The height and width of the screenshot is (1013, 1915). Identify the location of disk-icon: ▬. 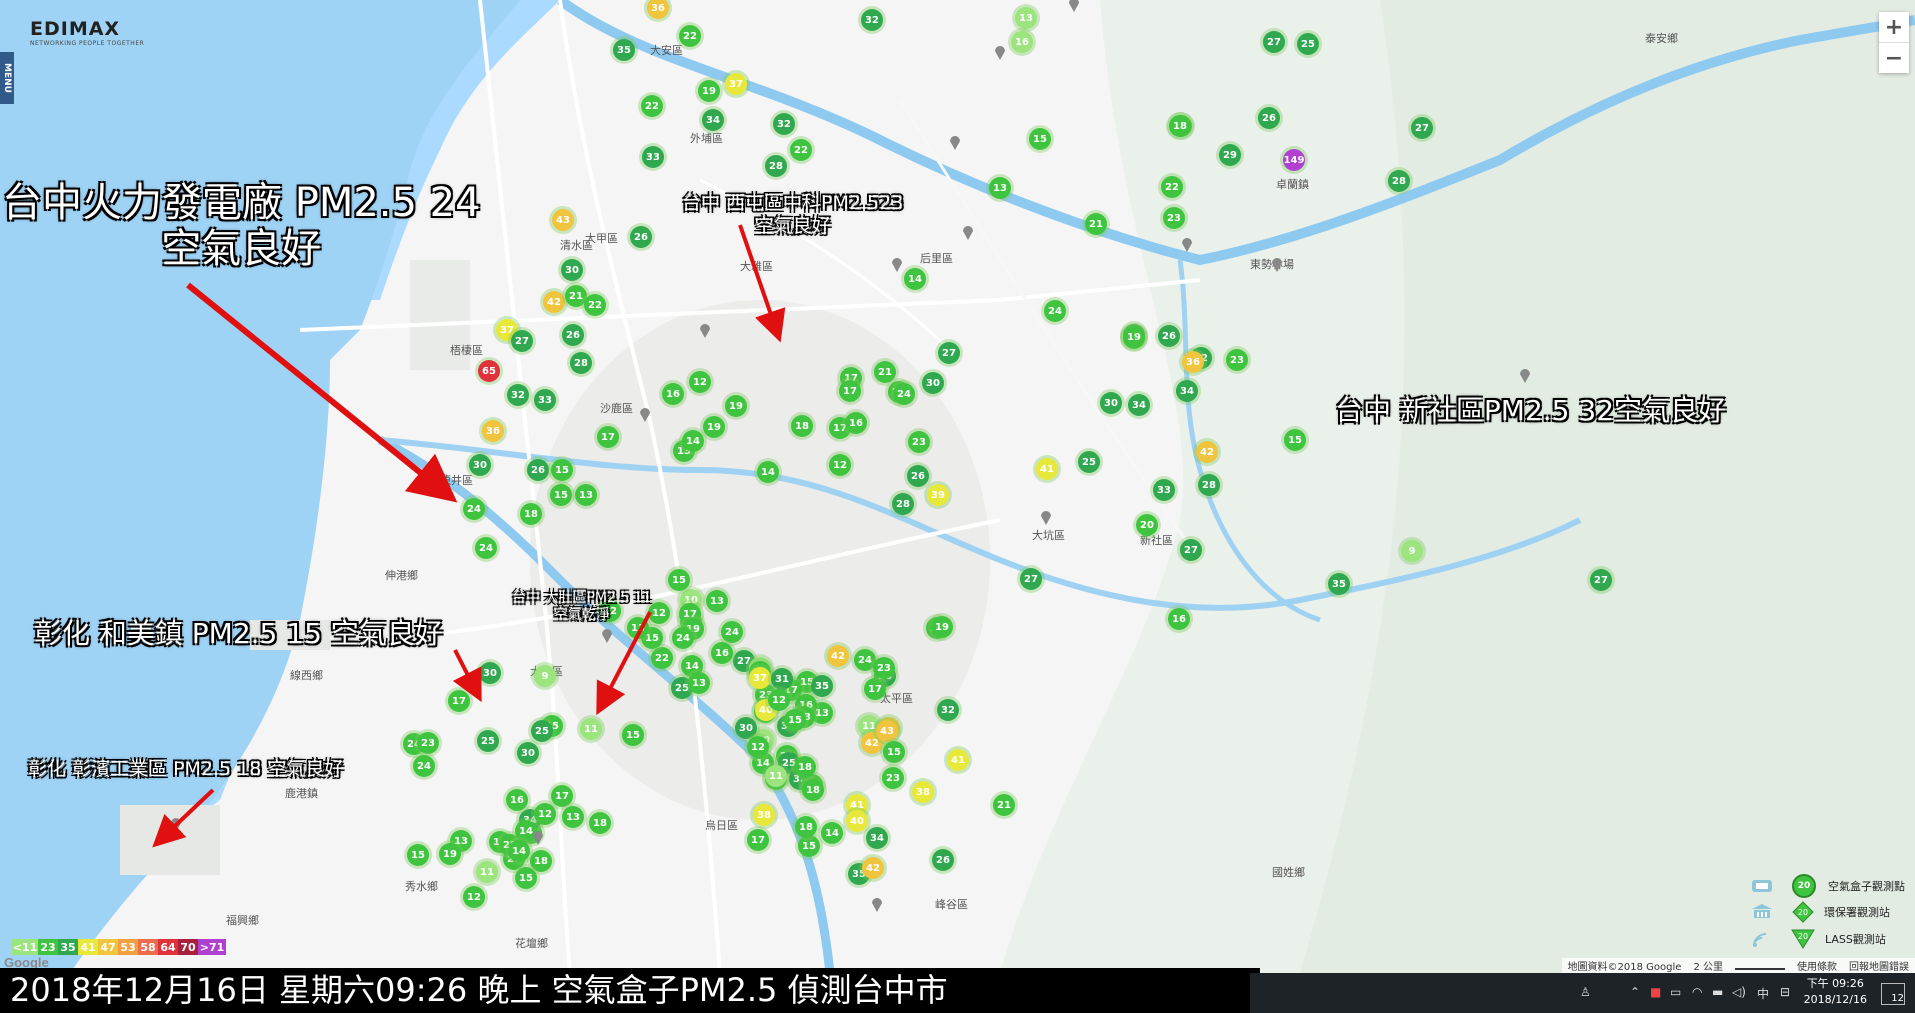
(1717, 992).